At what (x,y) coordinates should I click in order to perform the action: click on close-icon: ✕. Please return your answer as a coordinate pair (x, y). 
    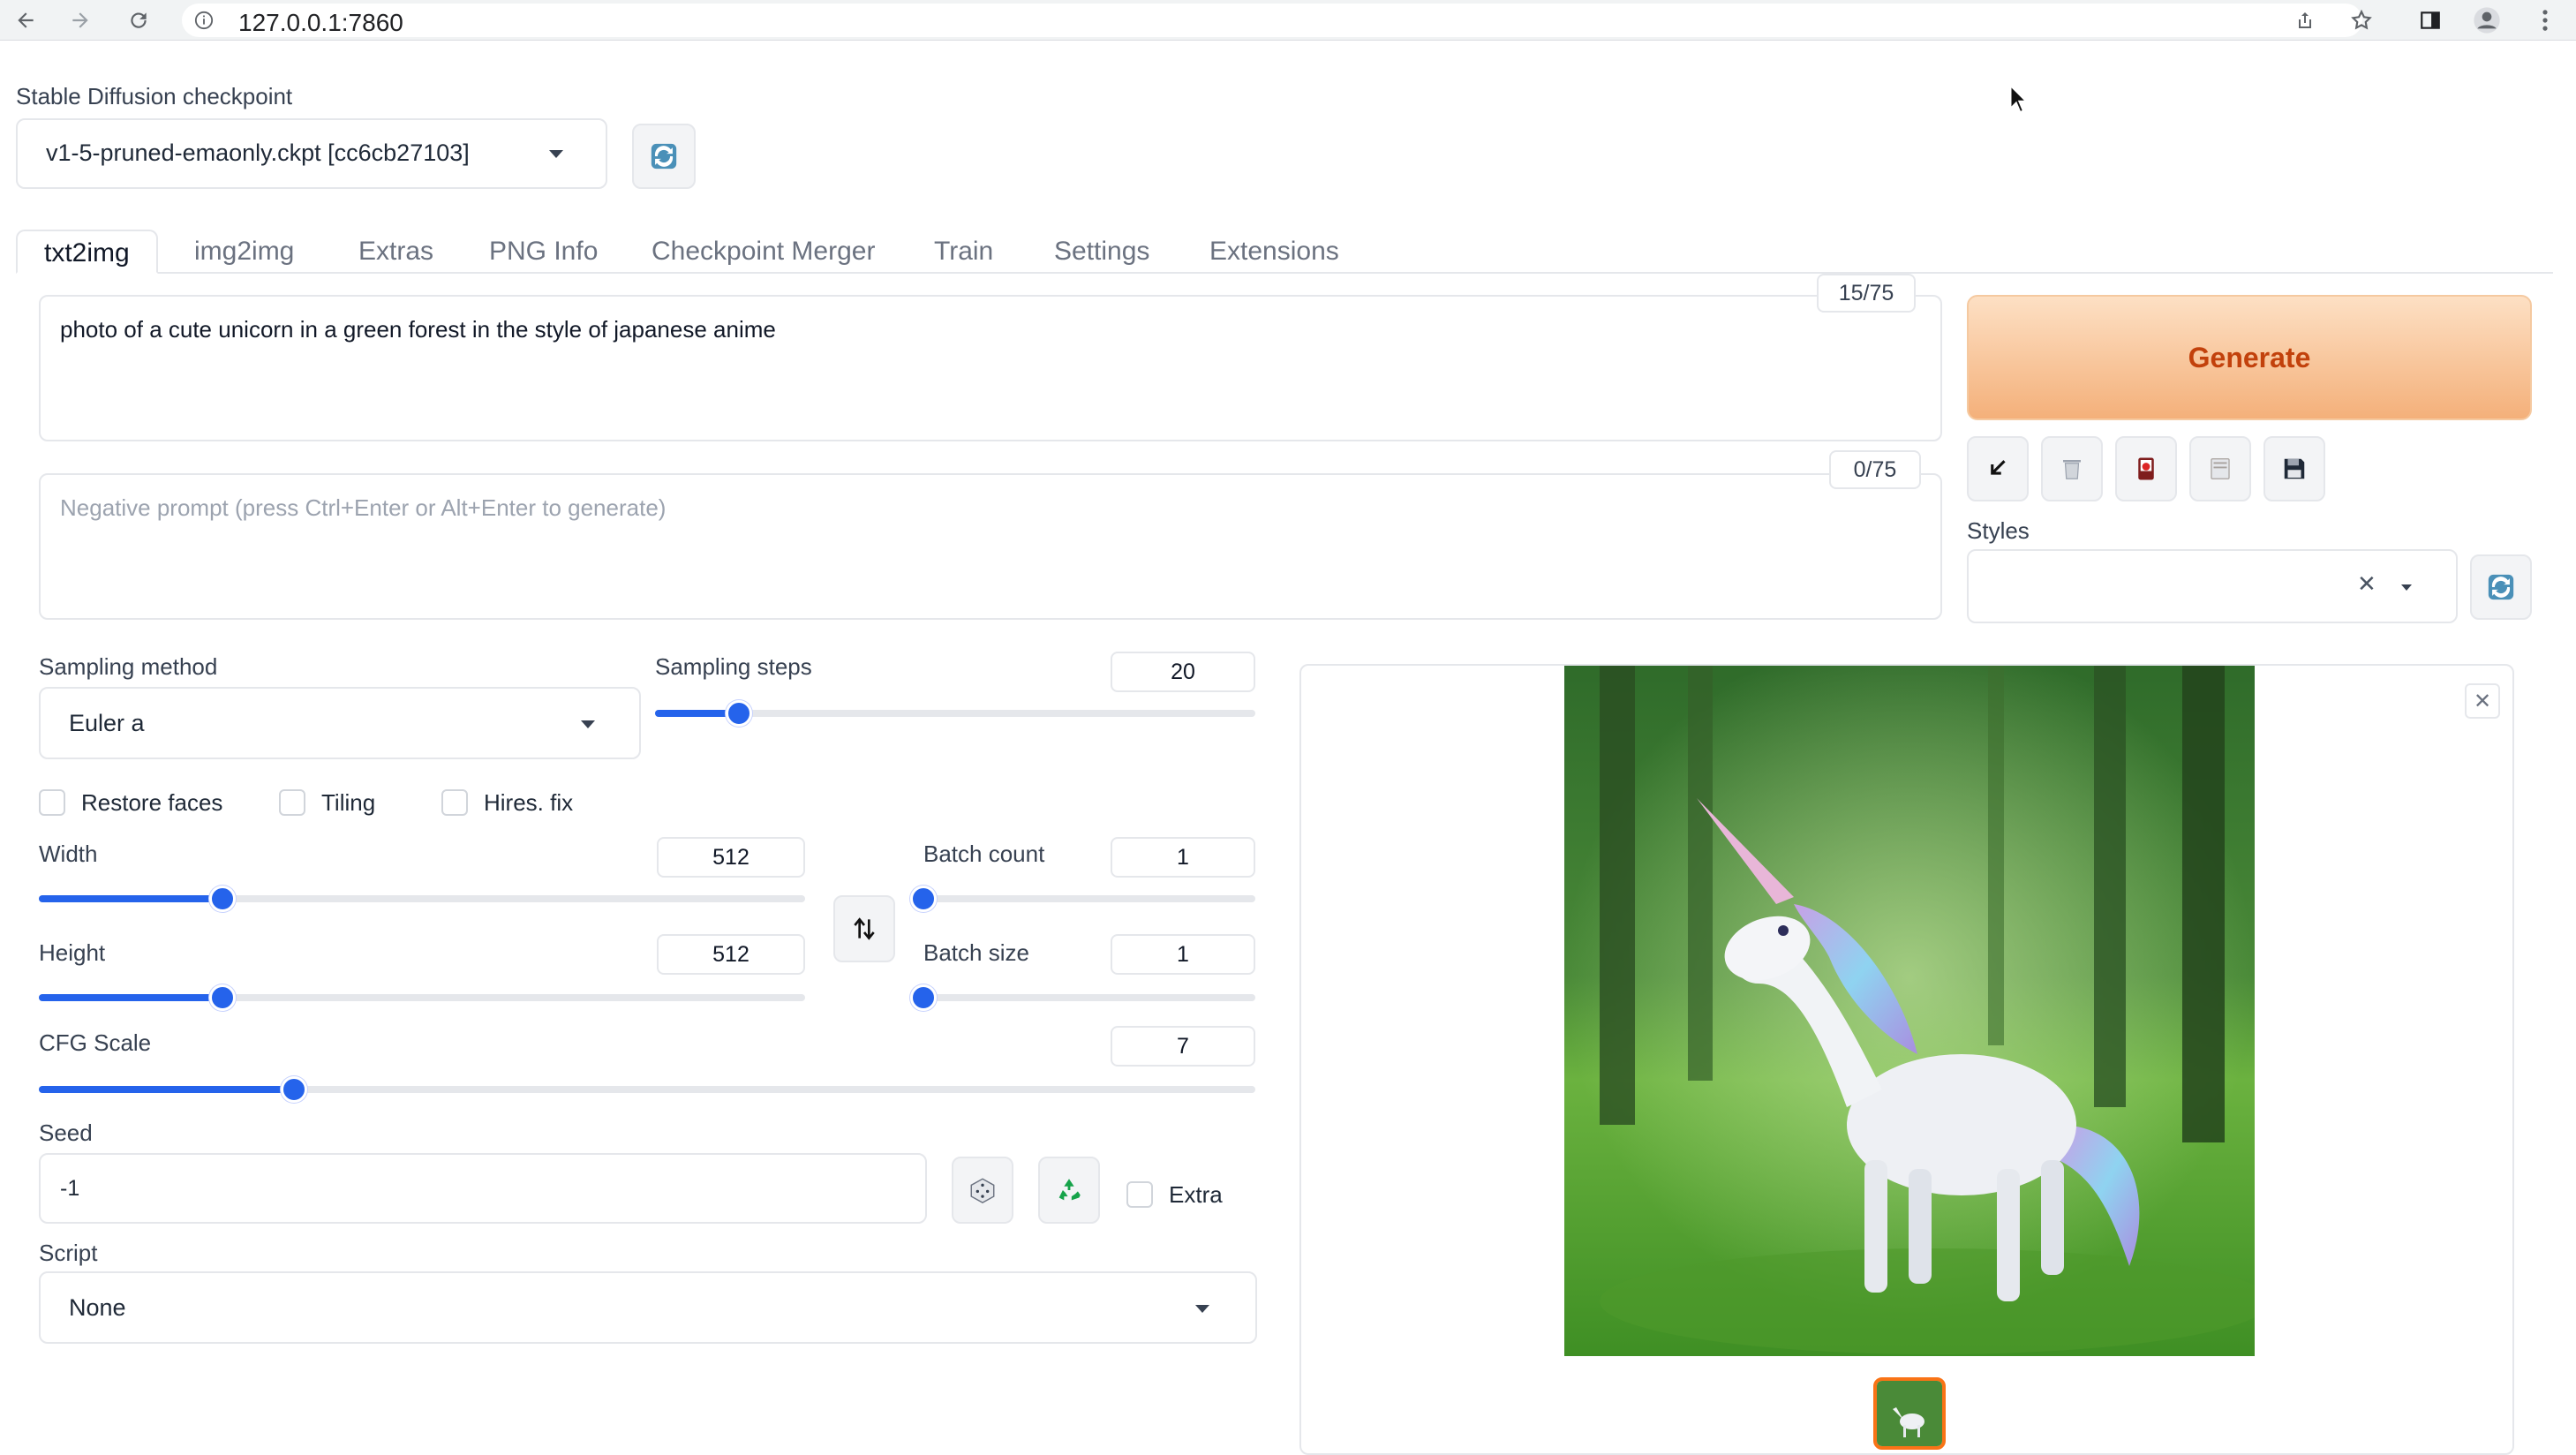
    Looking at the image, I should click on (2483, 701).